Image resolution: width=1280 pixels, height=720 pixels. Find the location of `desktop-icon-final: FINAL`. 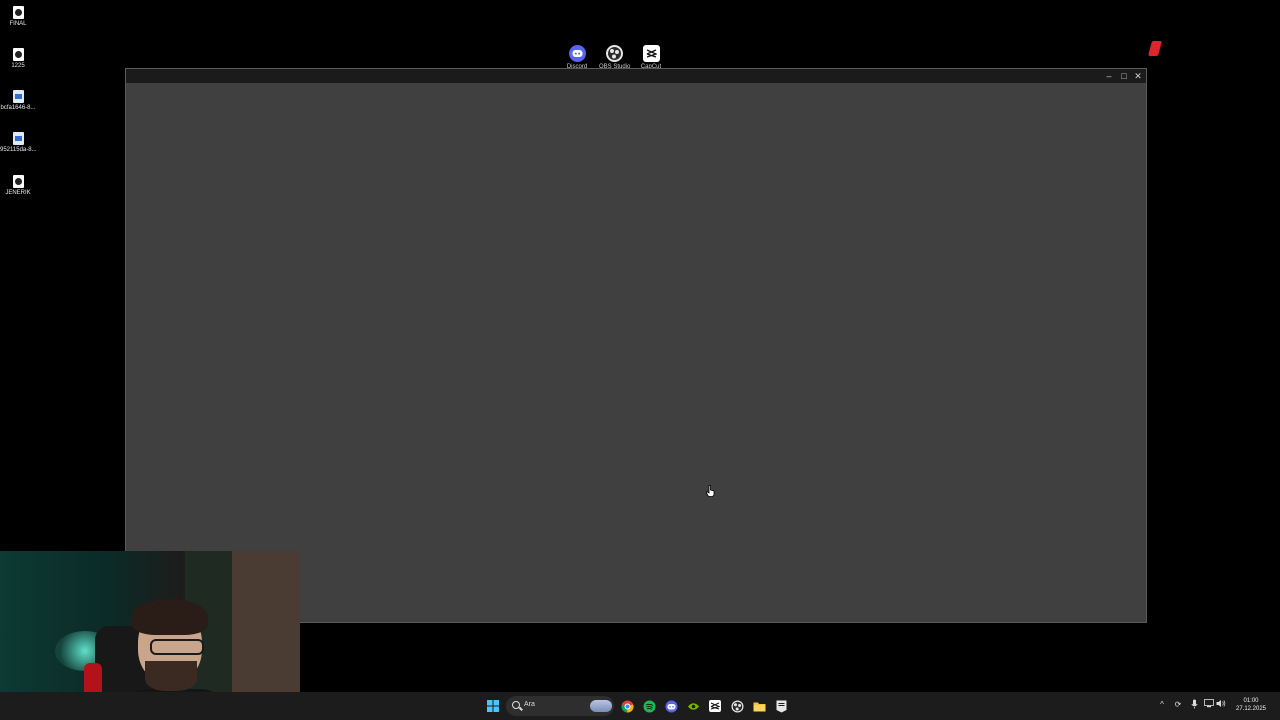

desktop-icon-final: FINAL is located at coordinates (18, 14).